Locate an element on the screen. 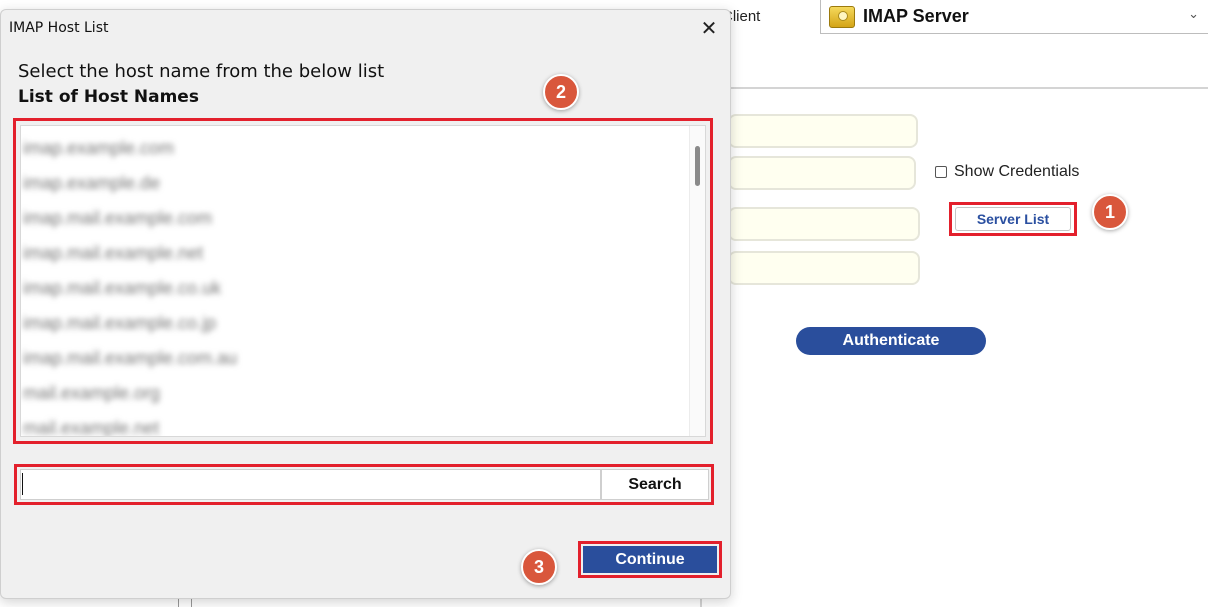  server-type-select: IMAP Server ⌄ is located at coordinates (1014, 17).